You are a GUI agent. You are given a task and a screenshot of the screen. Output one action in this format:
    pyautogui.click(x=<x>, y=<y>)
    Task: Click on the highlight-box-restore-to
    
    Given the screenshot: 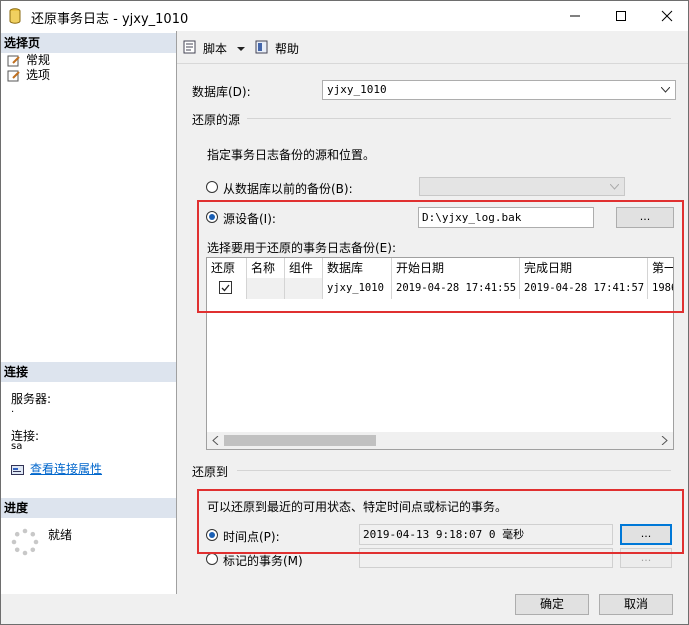 What is the action you would take?
    pyautogui.click(x=440, y=521)
    